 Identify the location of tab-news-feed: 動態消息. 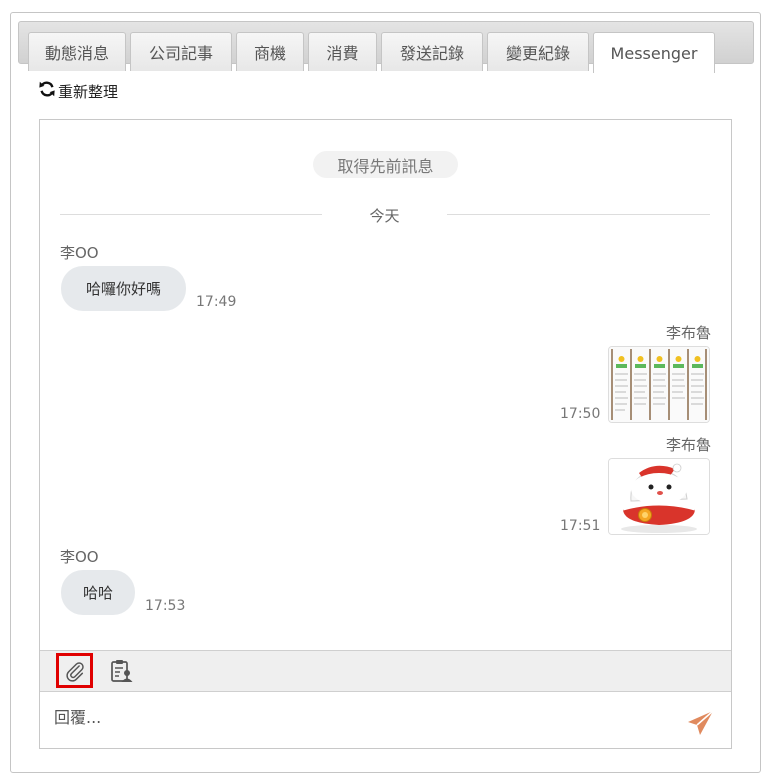
(77, 51).